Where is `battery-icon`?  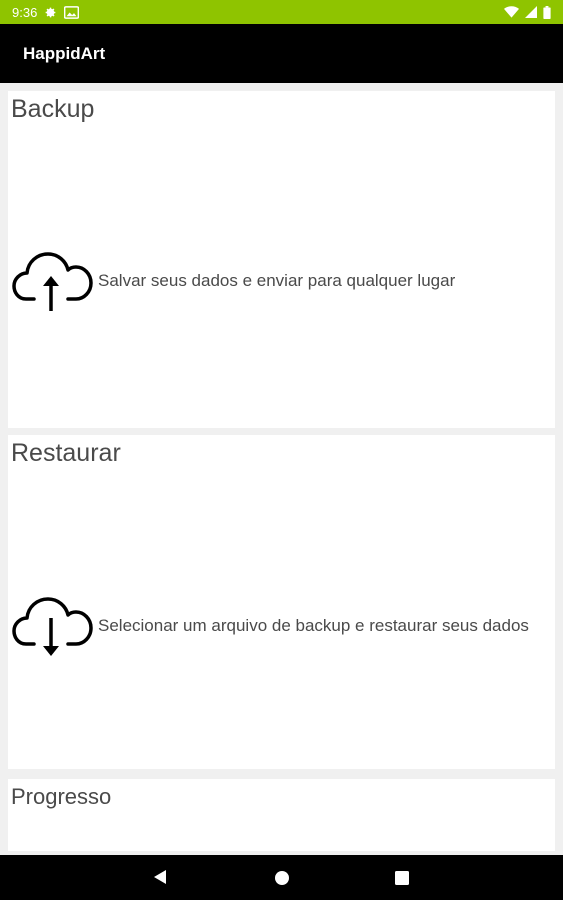
battery-icon is located at coordinates (547, 12).